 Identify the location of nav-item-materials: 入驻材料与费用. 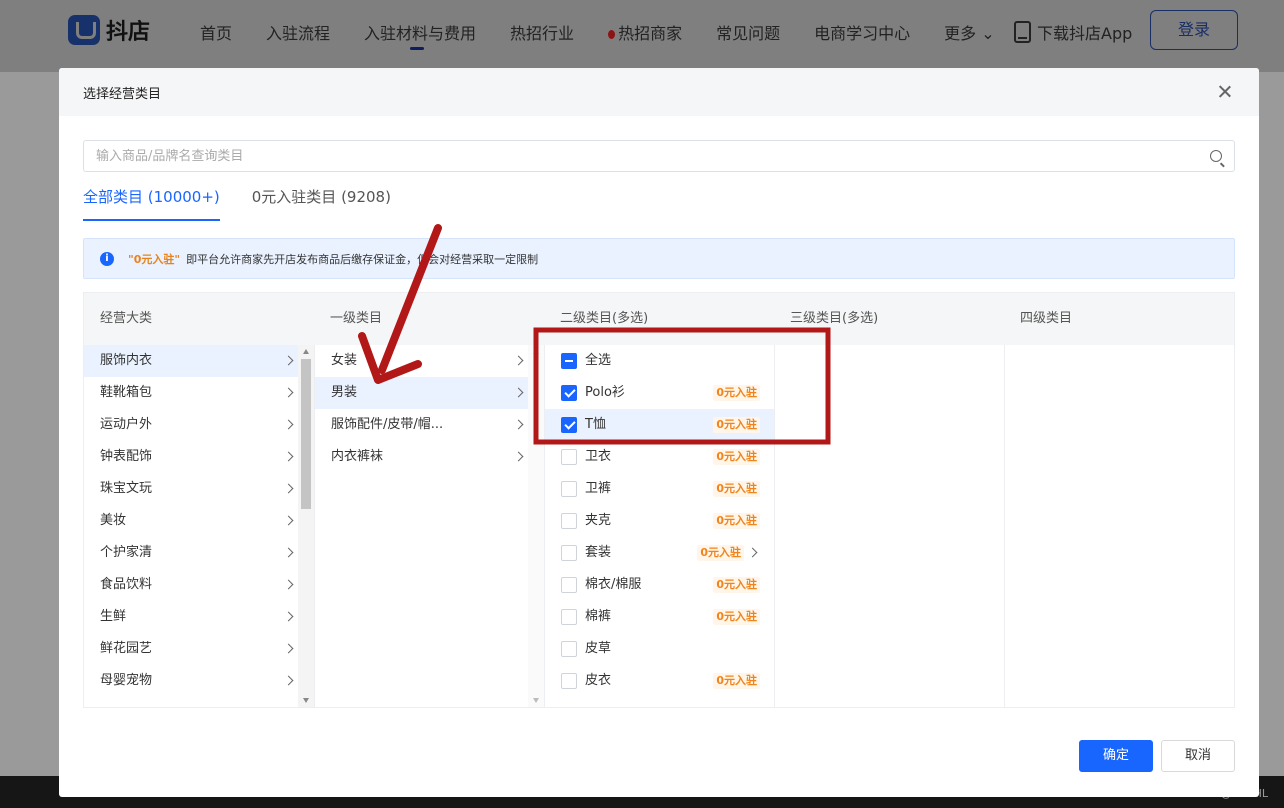
(420, 35).